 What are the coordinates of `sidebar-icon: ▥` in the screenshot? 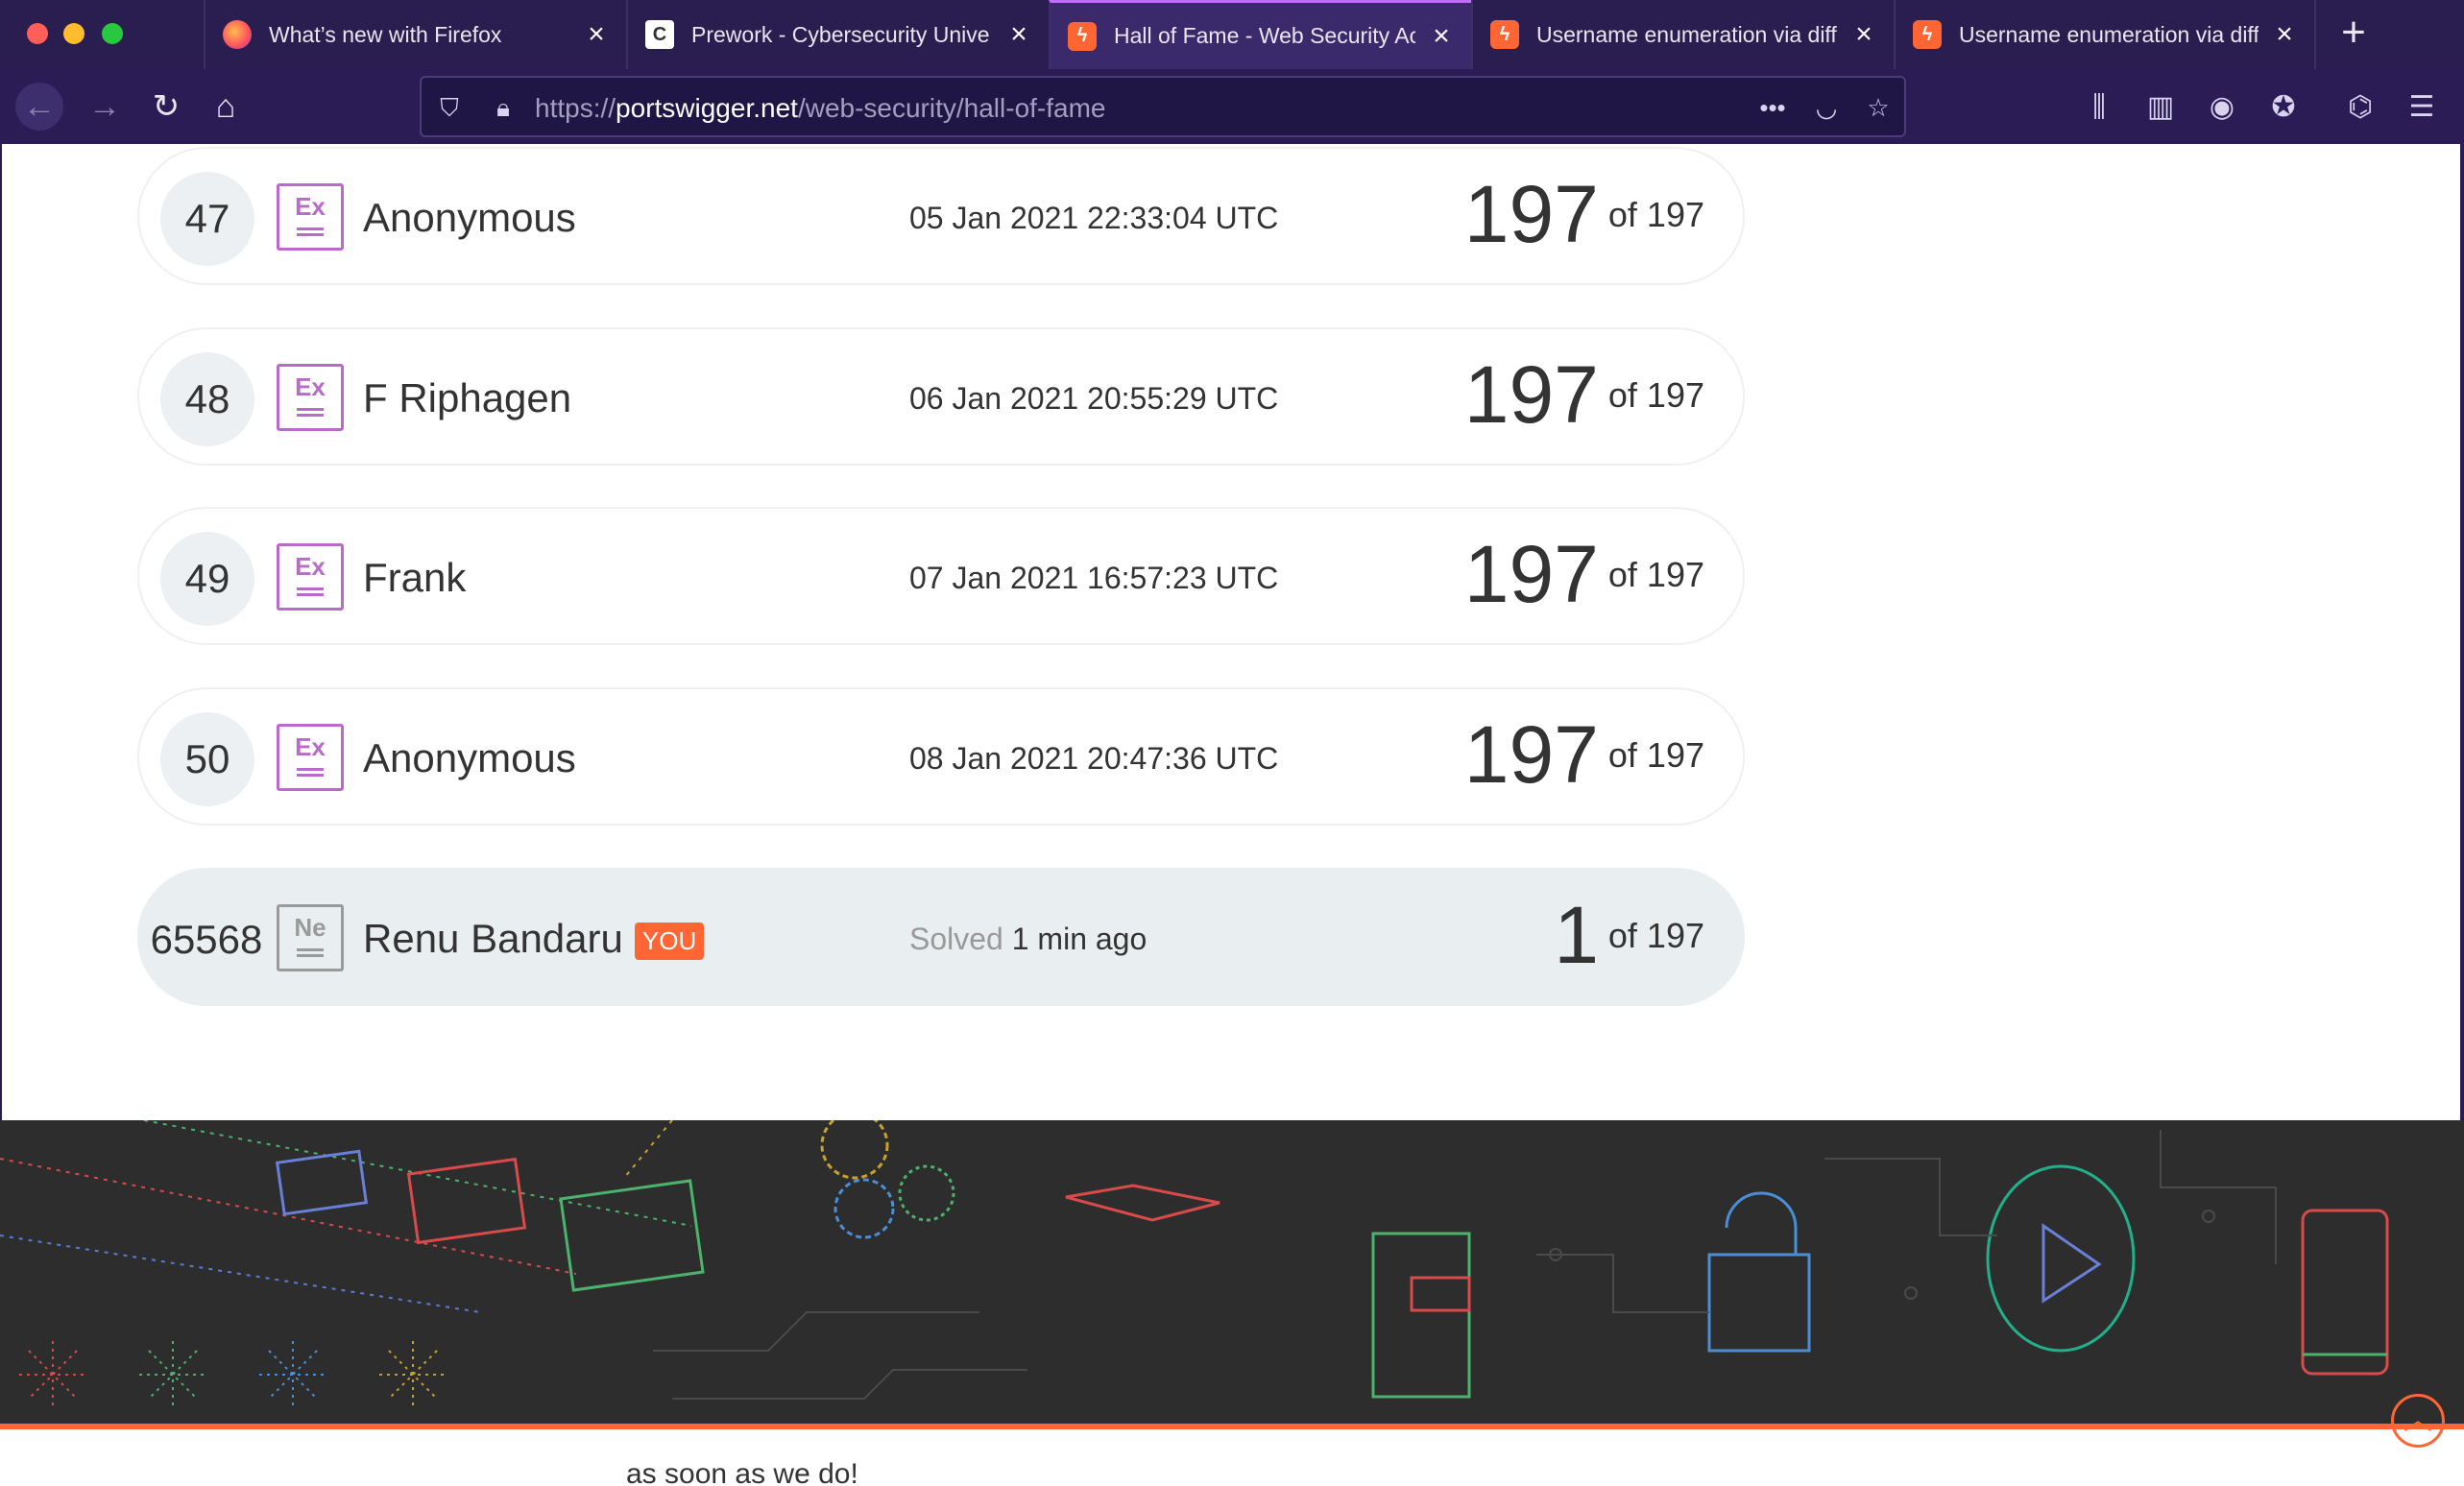 It's located at (2161, 107).